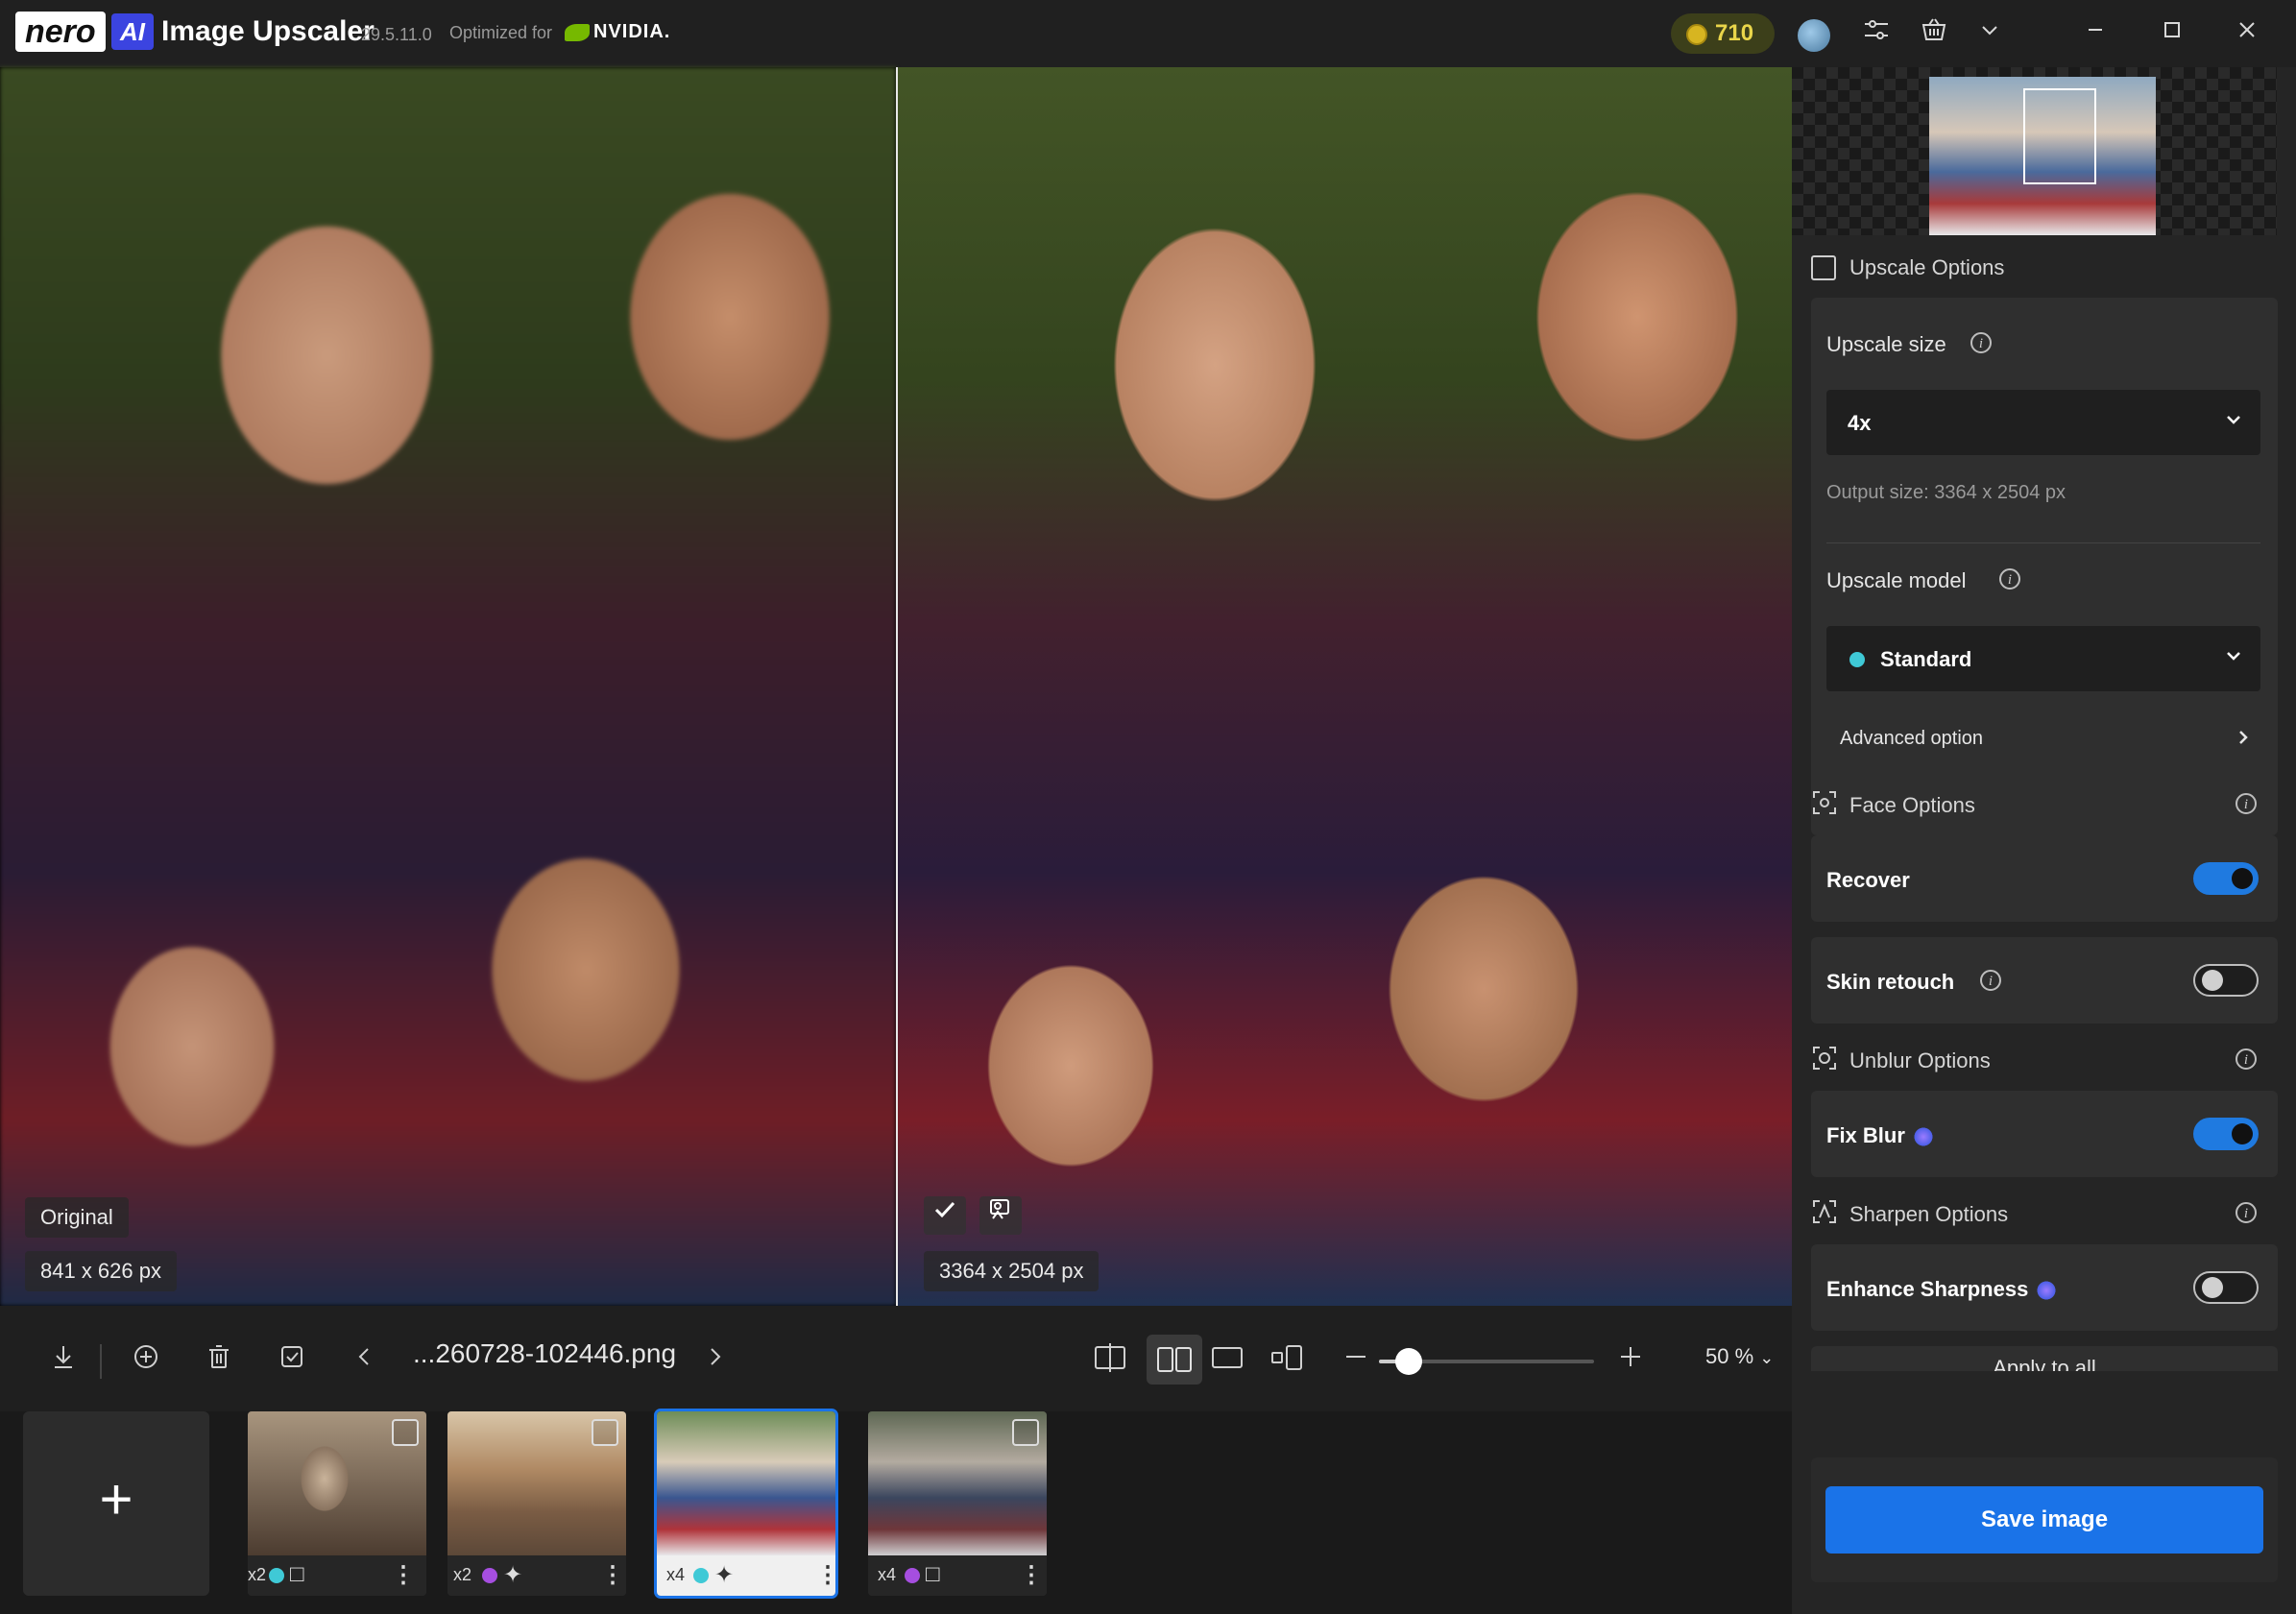 The width and height of the screenshot is (2296, 1614). What do you see at coordinates (101, 1271) in the screenshot?
I see `original-size-label: 841 x 626 px` at bounding box center [101, 1271].